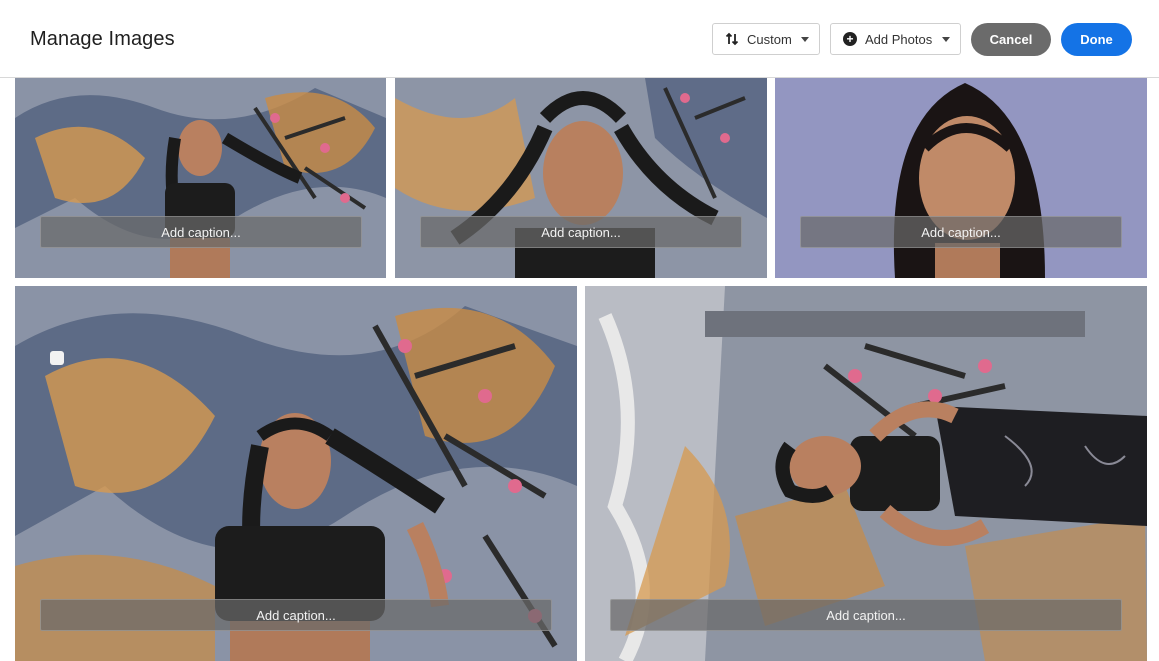 The width and height of the screenshot is (1159, 661). What do you see at coordinates (769, 39) in the screenshot?
I see `sort-picker-label: Custom` at bounding box center [769, 39].